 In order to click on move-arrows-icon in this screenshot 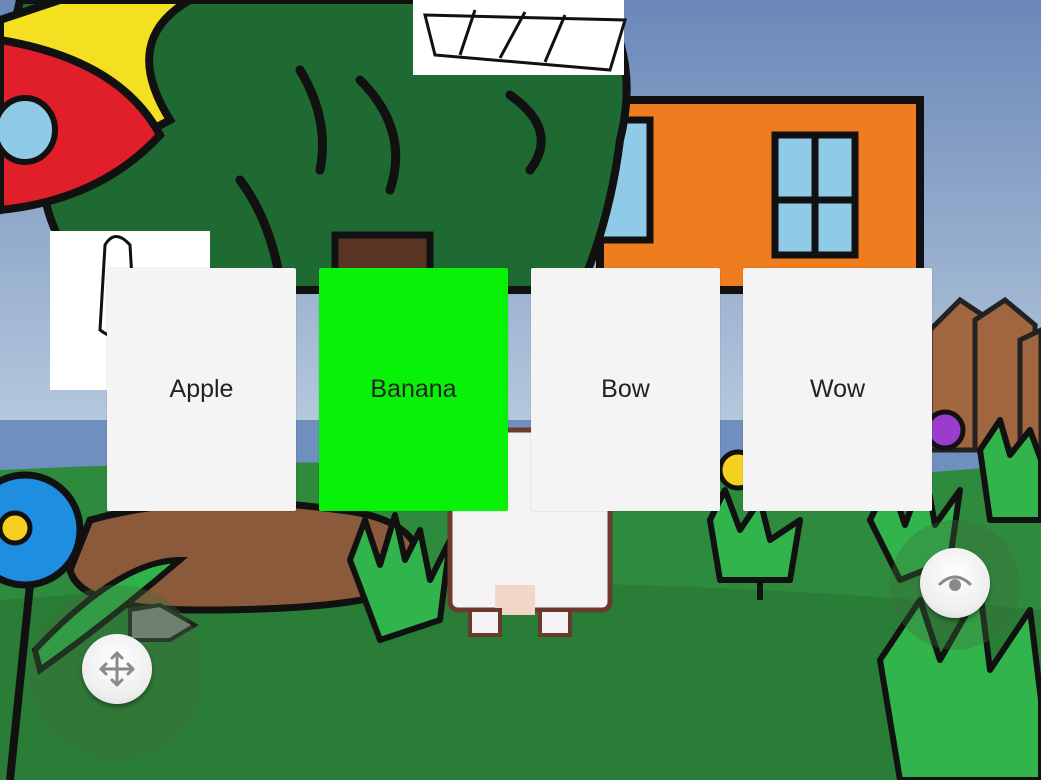, I will do `click(117, 669)`.